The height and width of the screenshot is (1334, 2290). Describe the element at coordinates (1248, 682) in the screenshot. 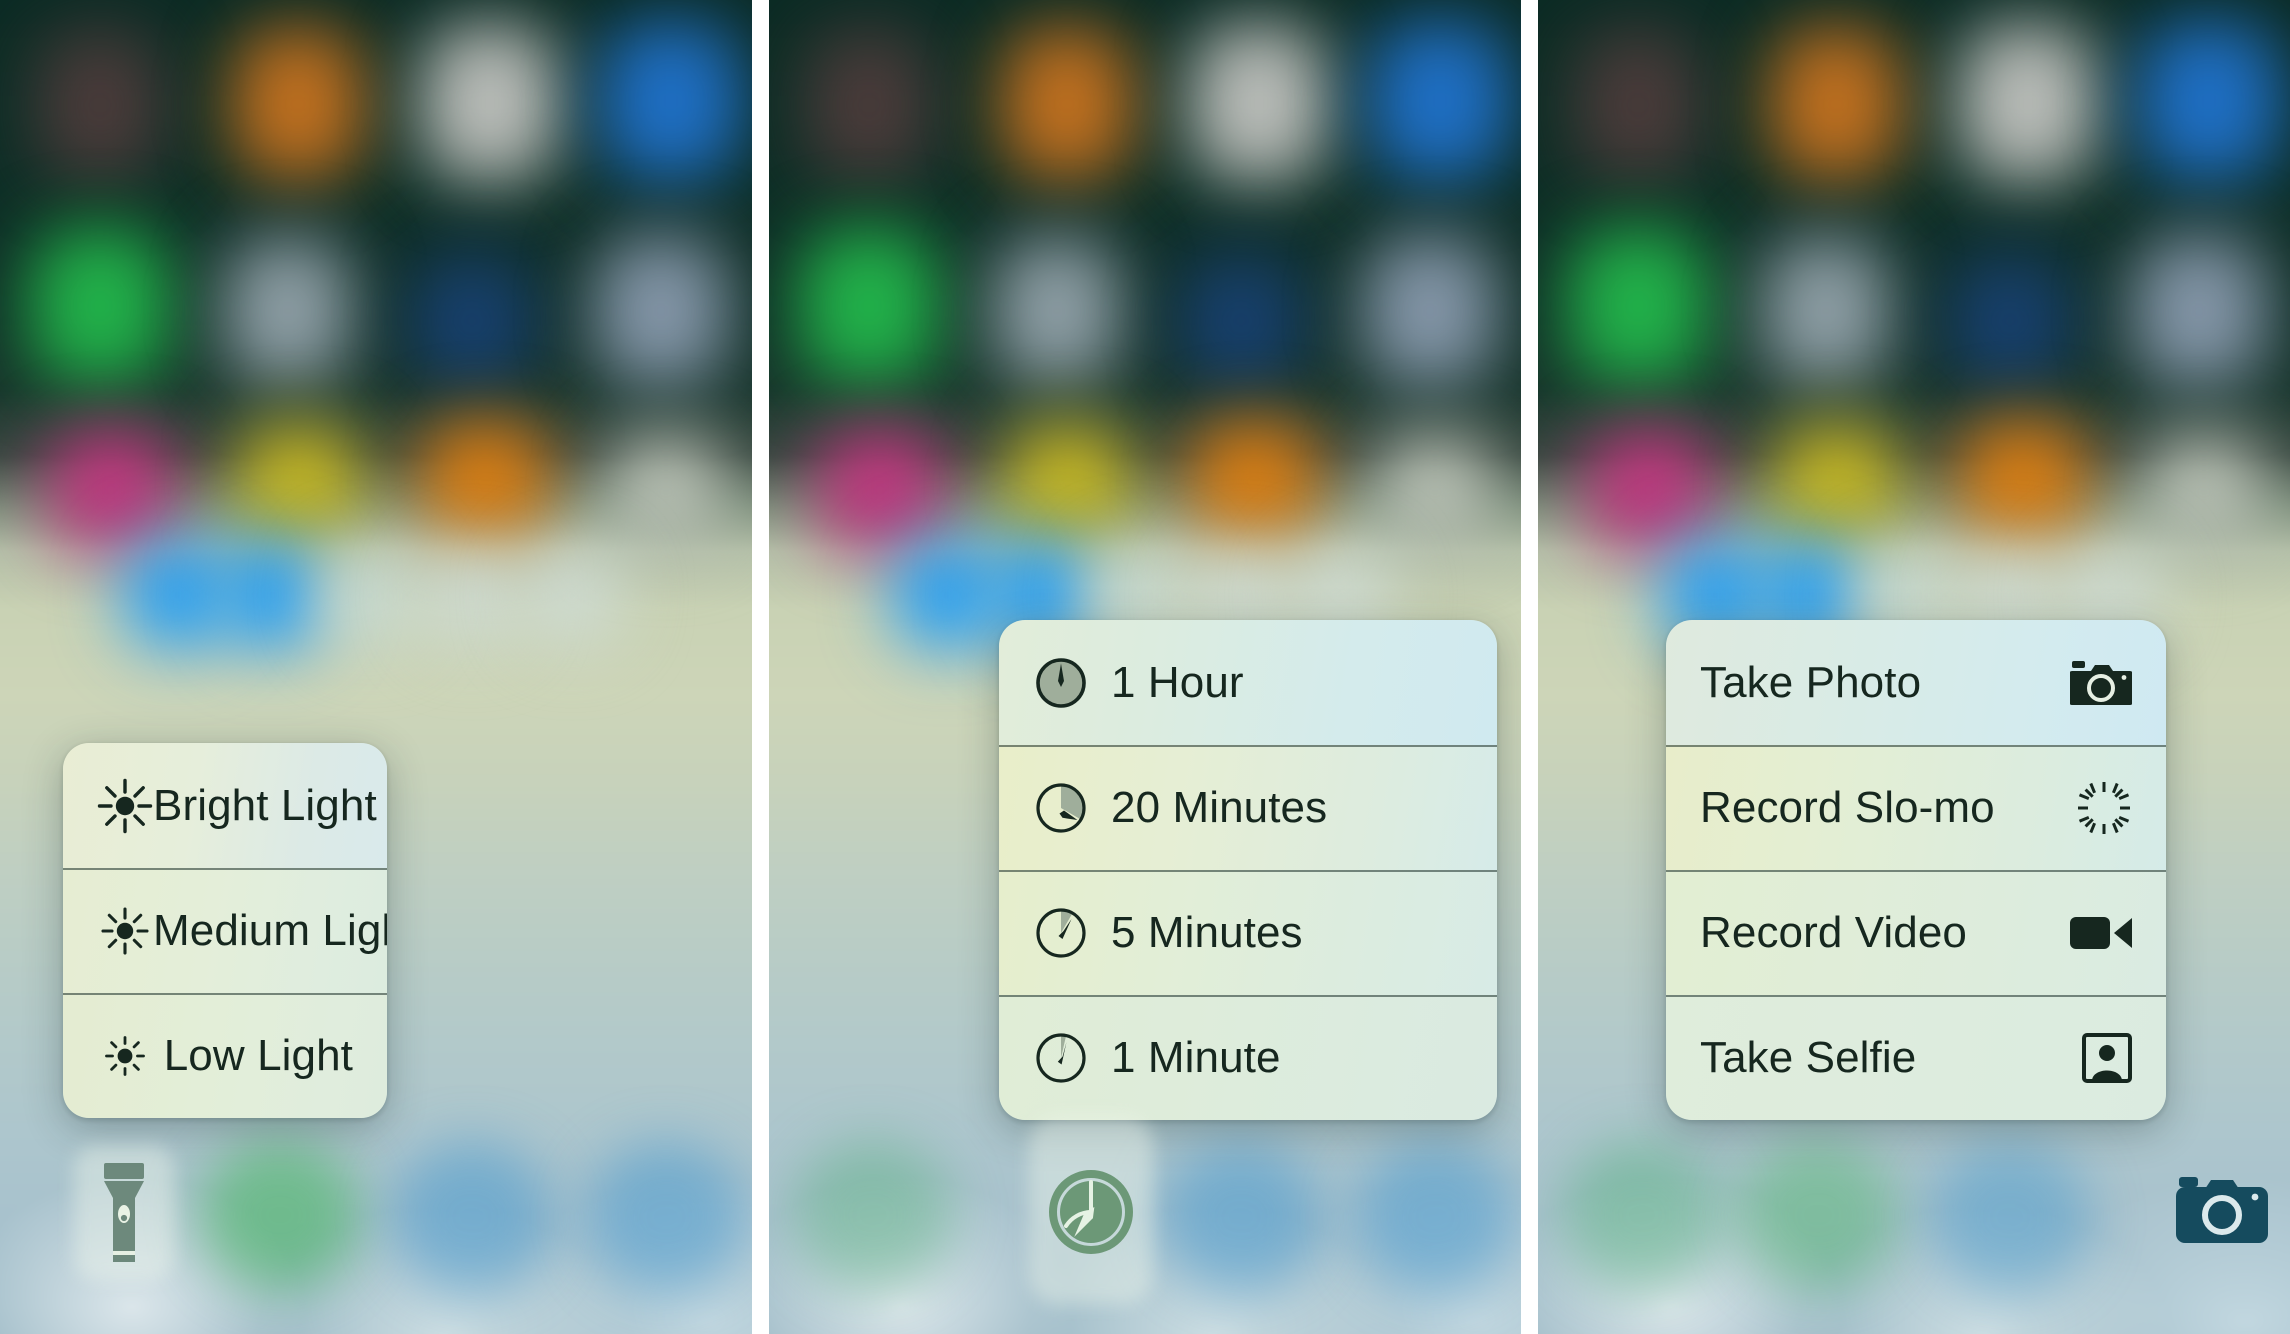

I see `menu-item-1-hour: 1 Hour` at that location.